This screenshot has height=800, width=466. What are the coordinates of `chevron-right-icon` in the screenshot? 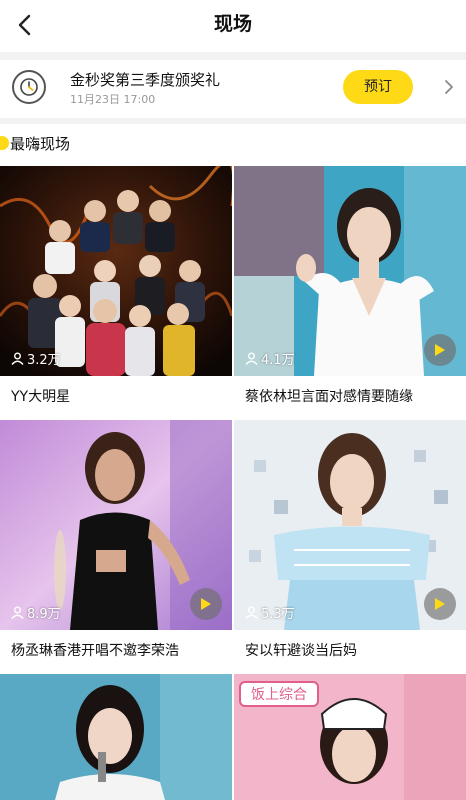 It's located at (449, 87).